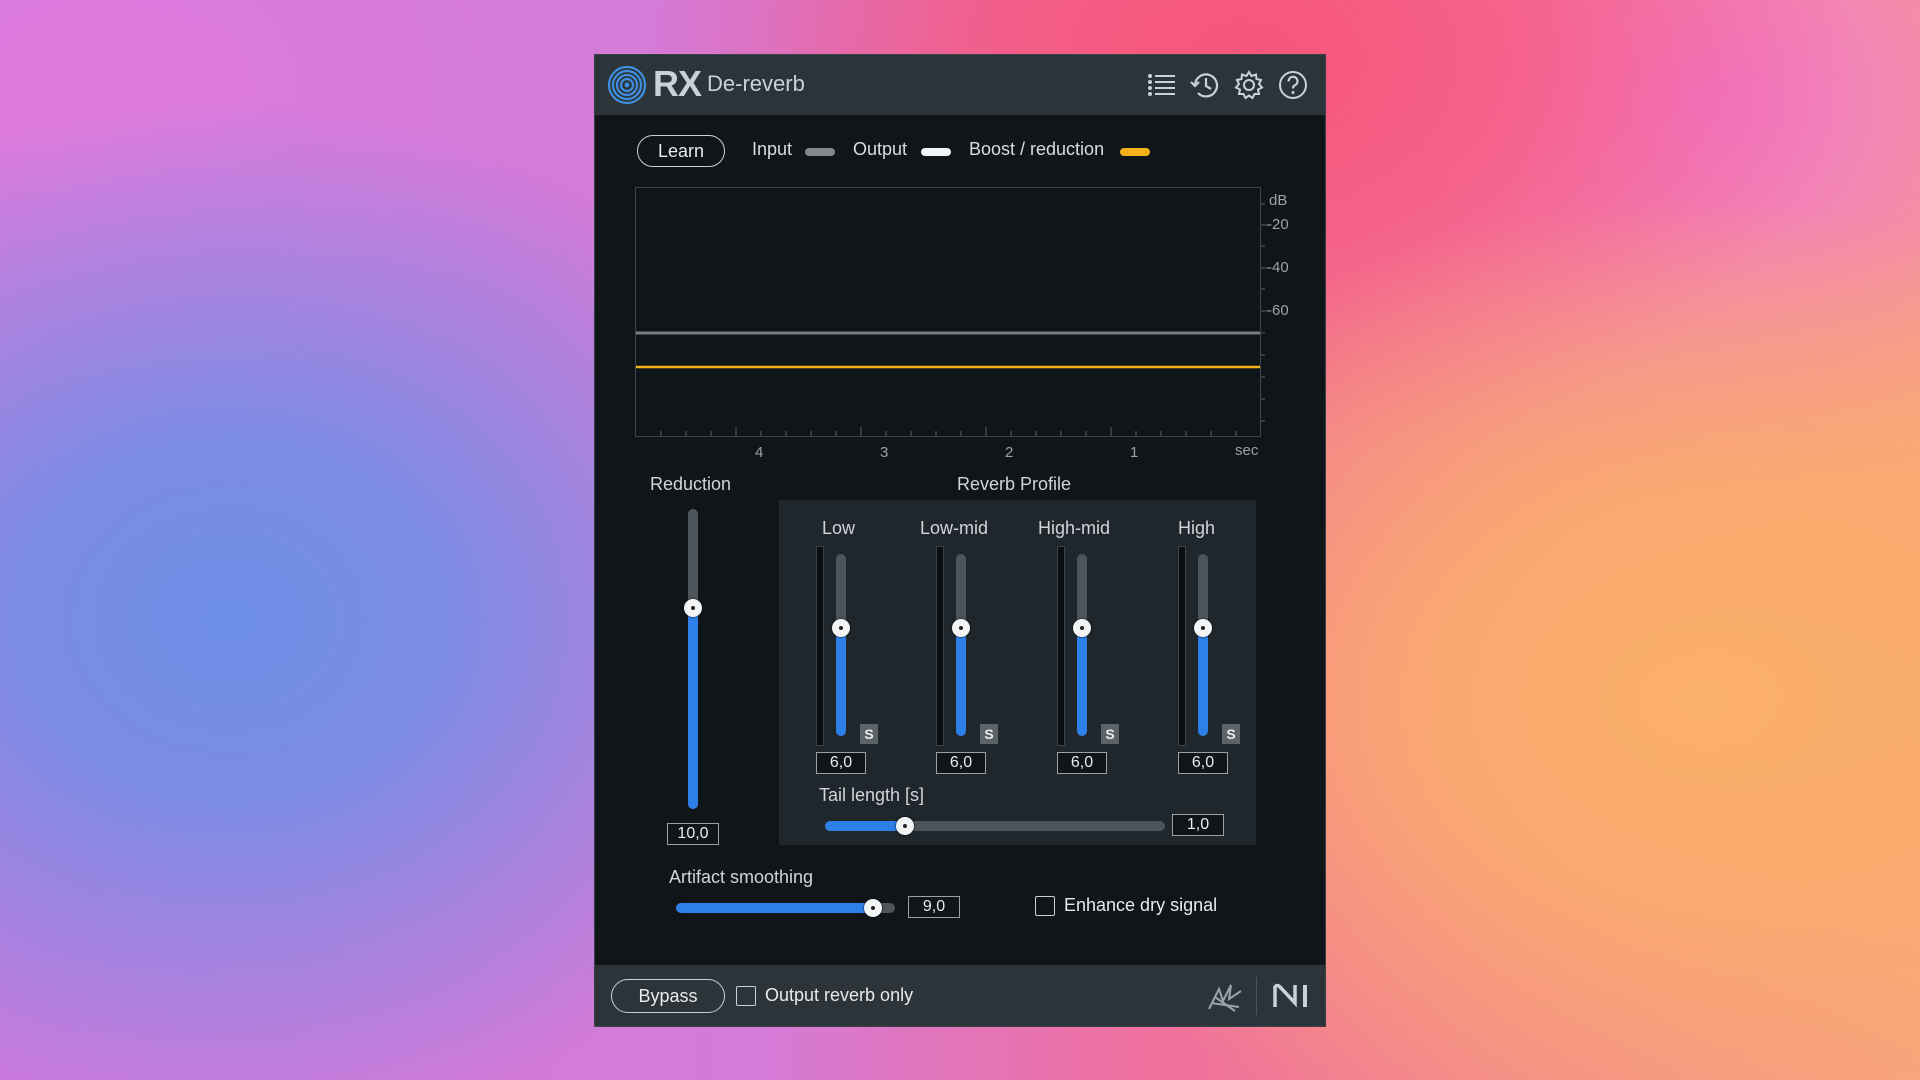  I want to click on band-slider-fill-high-mid, so click(1082, 681).